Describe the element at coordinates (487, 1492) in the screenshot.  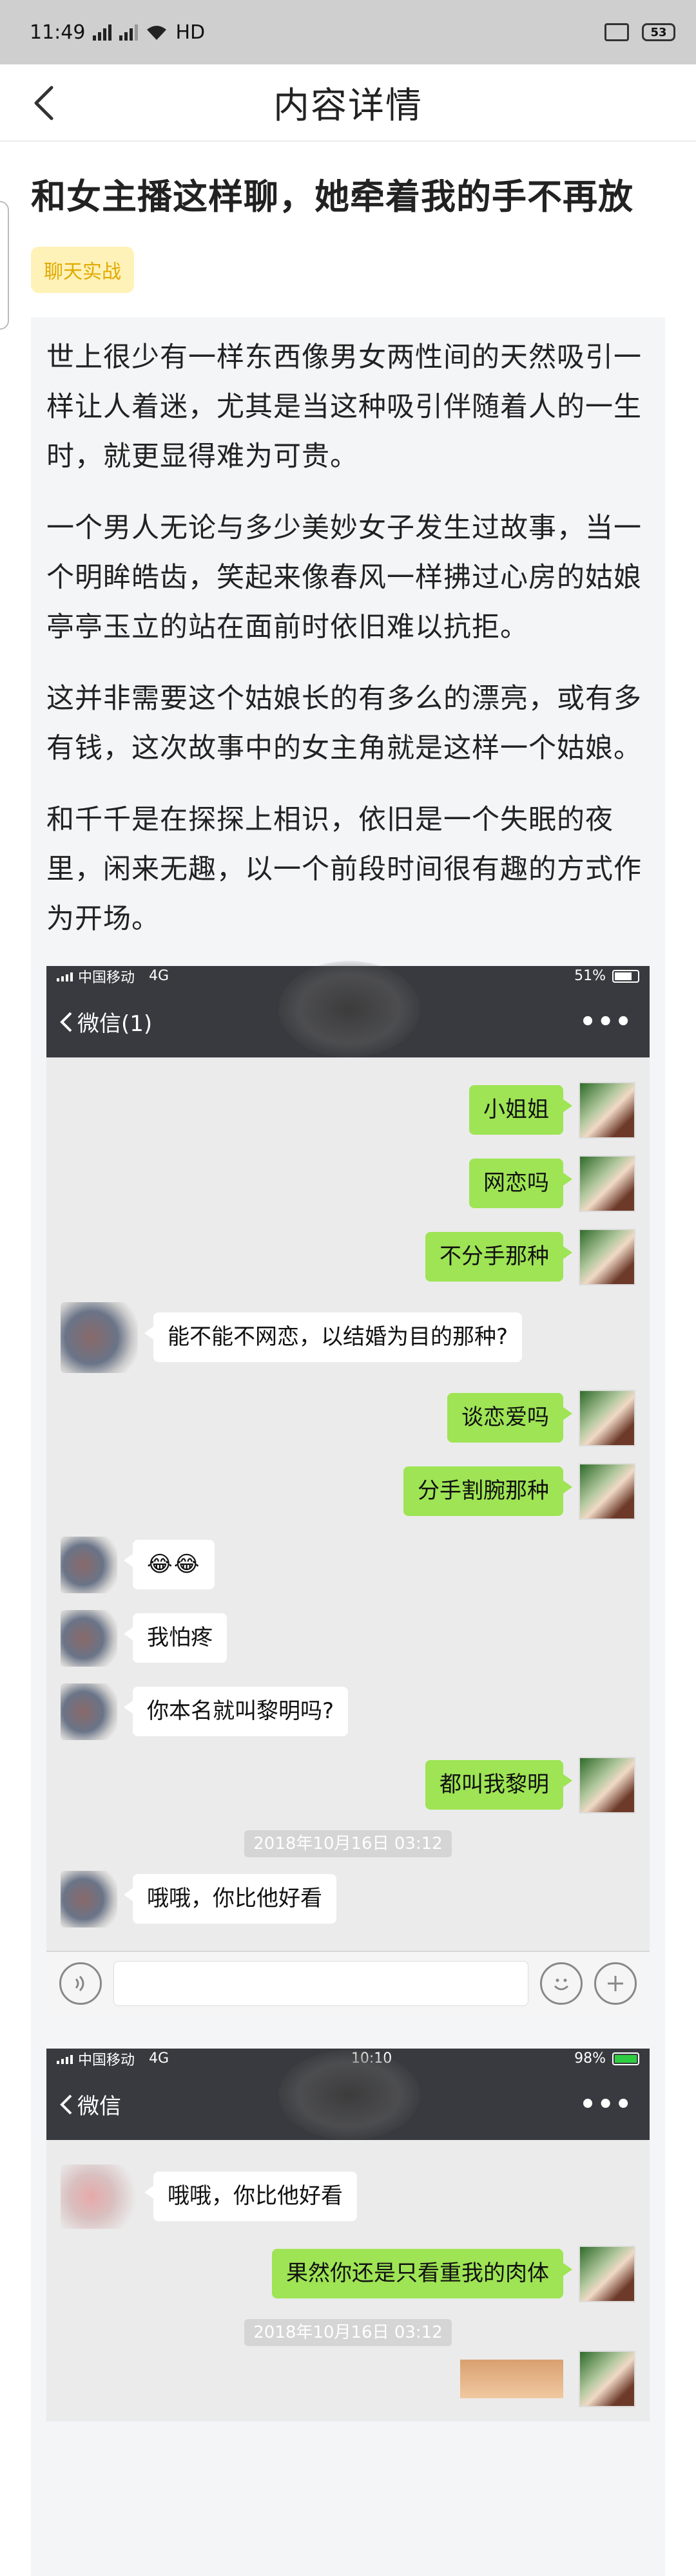
I see `message-bubble: 分手割腕那种` at that location.